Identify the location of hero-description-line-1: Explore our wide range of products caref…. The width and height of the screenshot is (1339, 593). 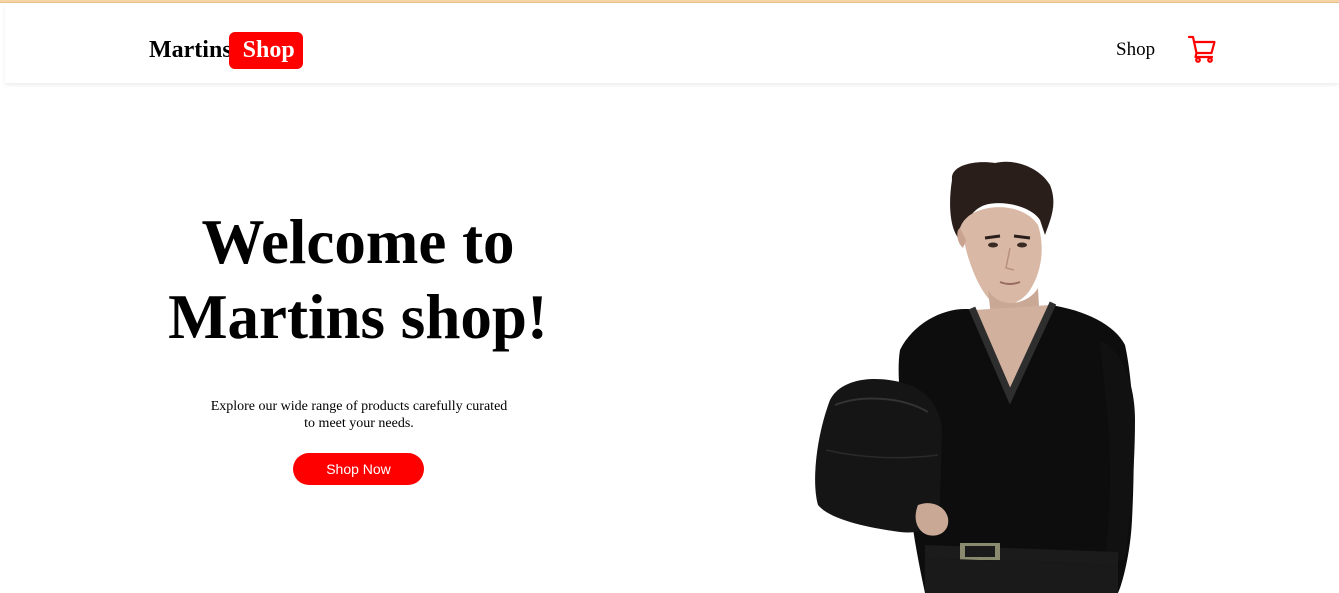
(359, 406).